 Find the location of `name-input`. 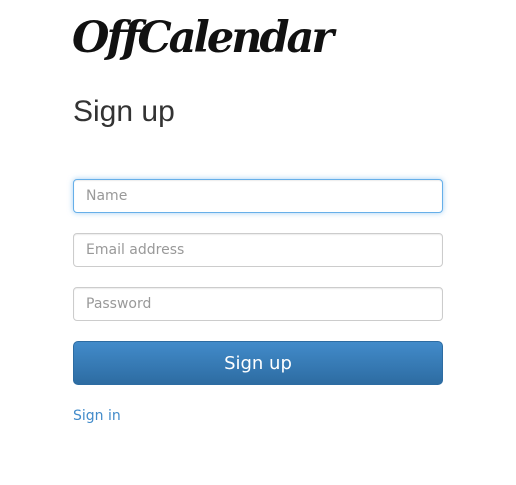

name-input is located at coordinates (258, 196).